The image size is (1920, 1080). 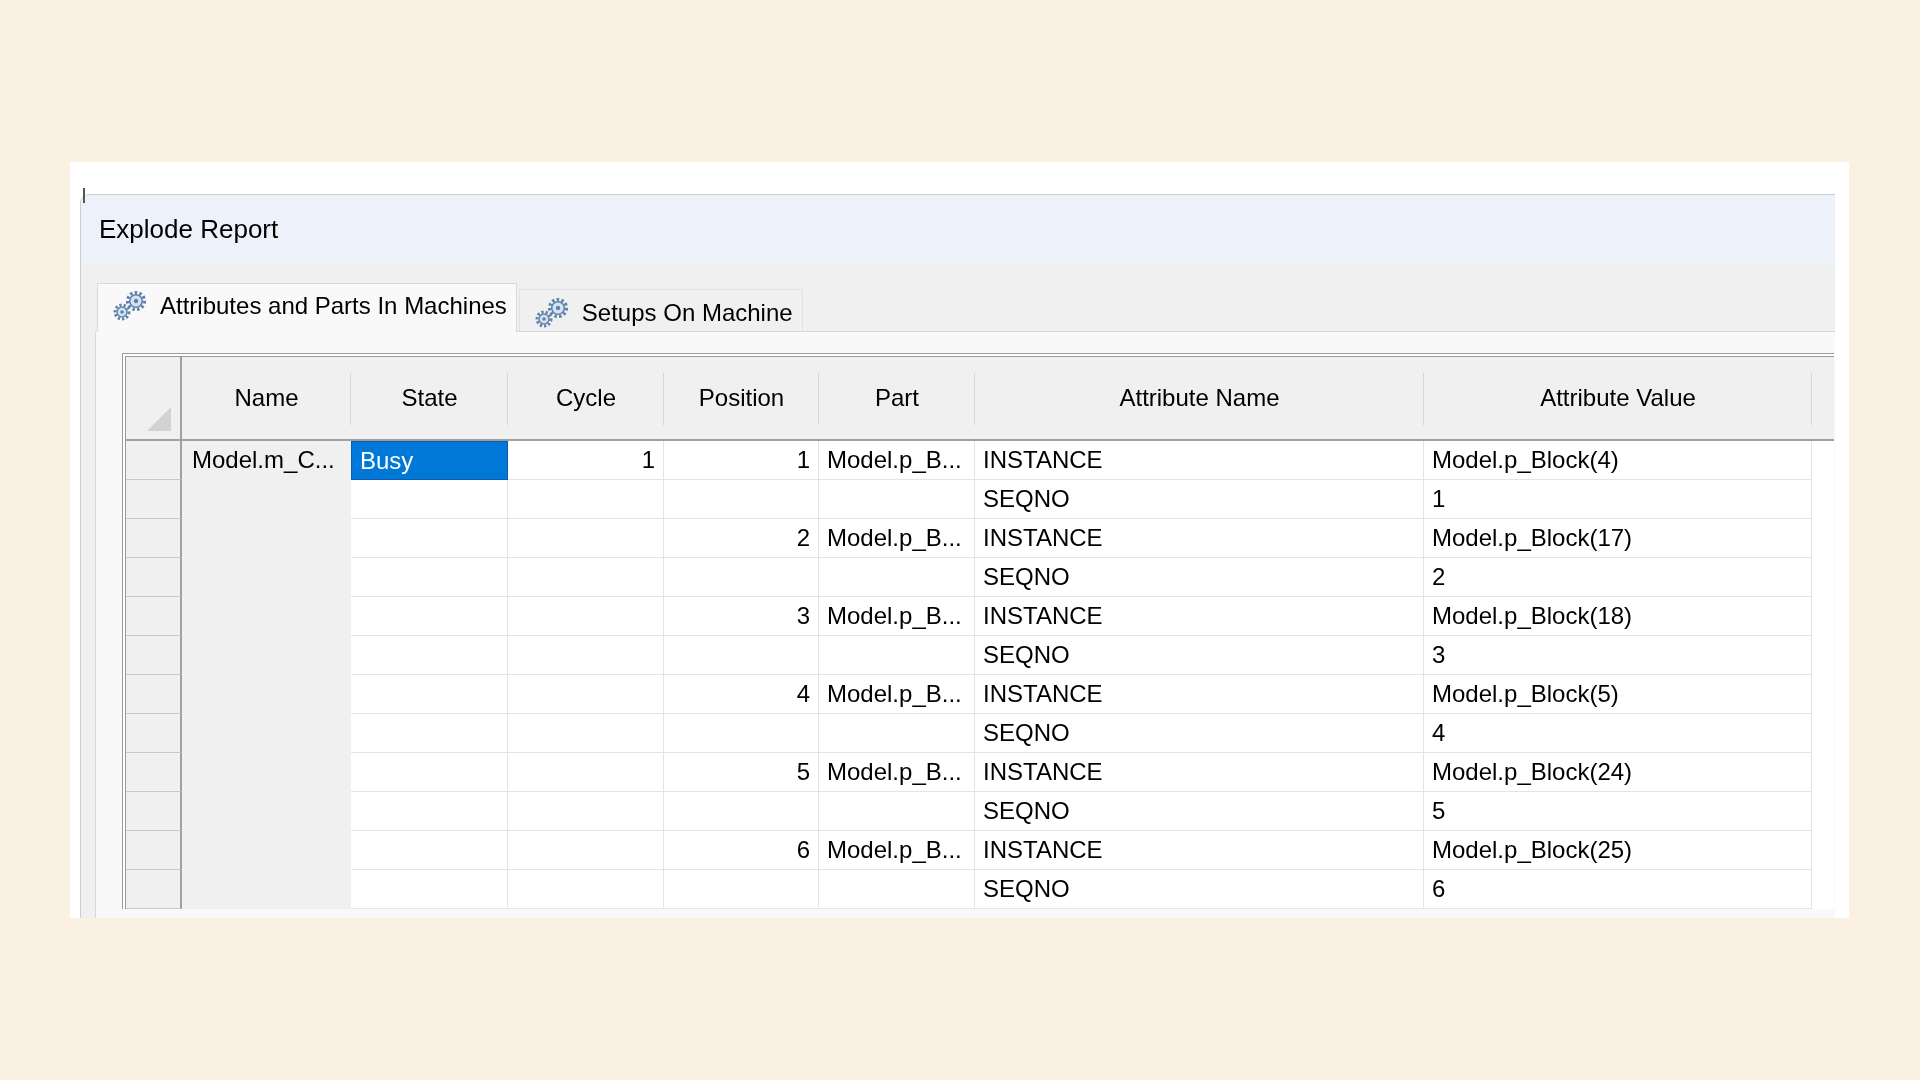 I want to click on table-cell: Model.p_Block(4), so click(x=1618, y=460).